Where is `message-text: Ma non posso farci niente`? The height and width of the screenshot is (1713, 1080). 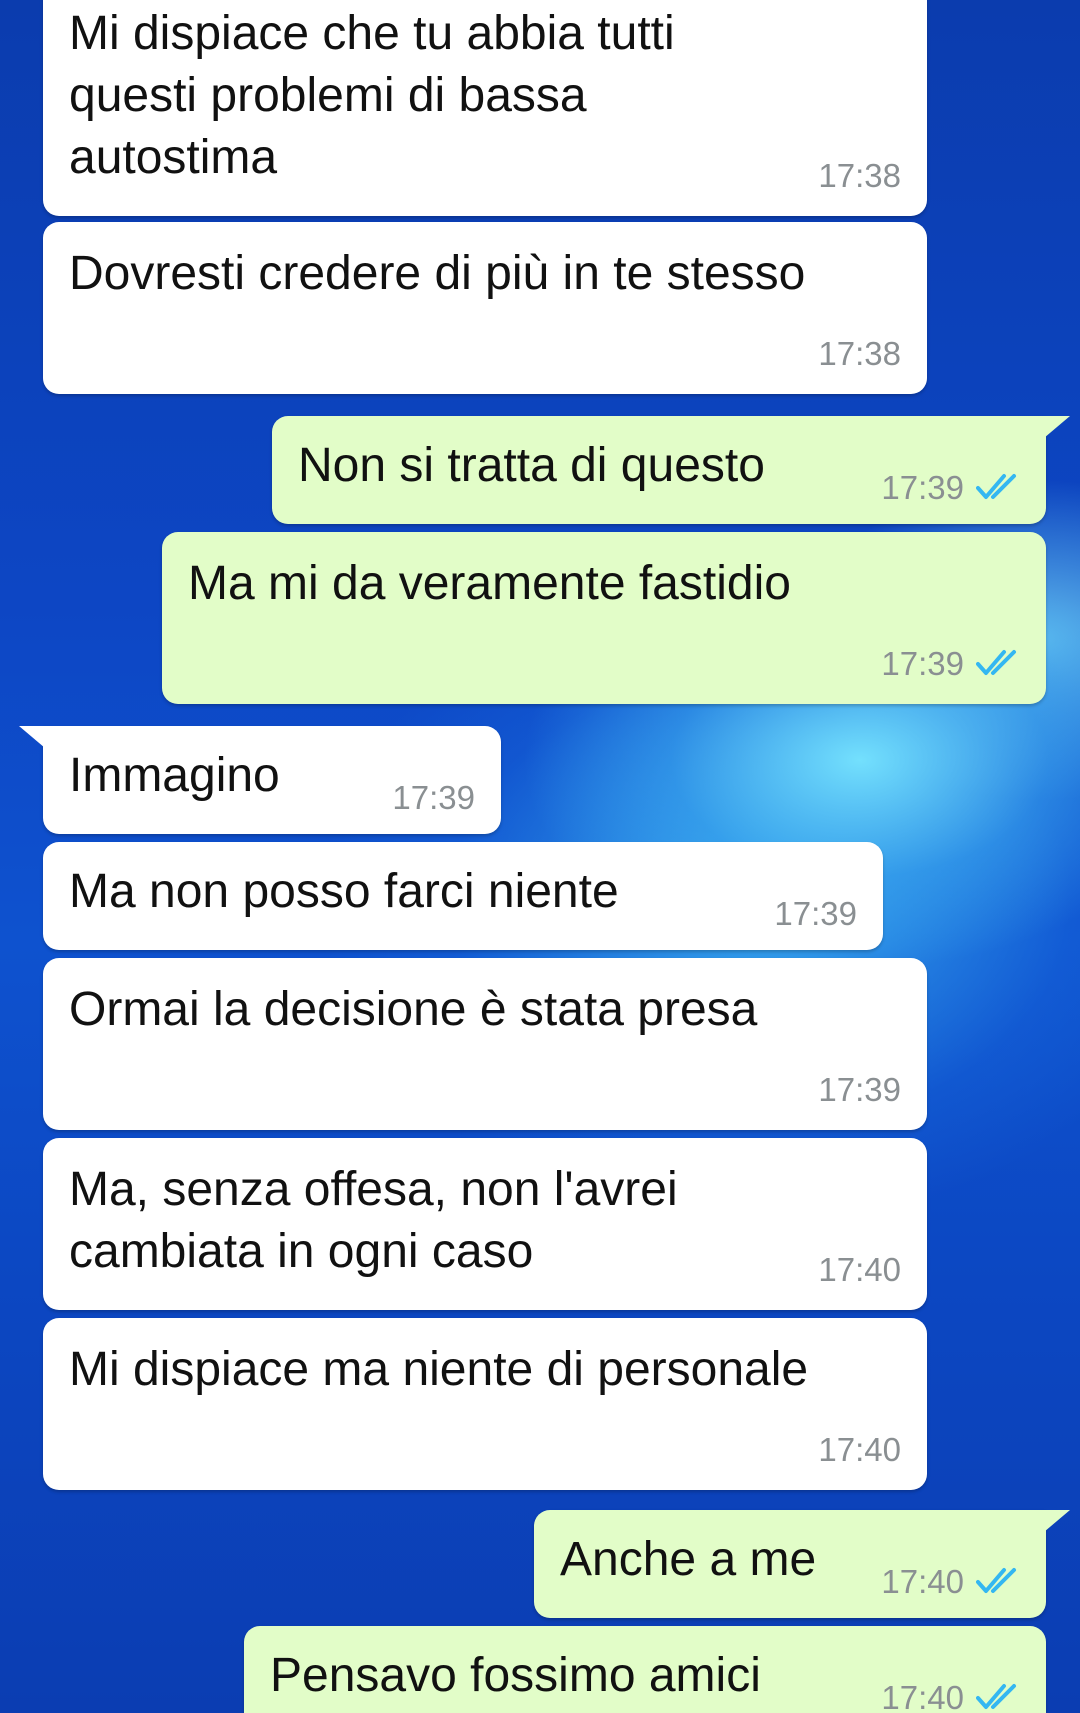
message-text: Ma non posso farci niente is located at coordinates (344, 891).